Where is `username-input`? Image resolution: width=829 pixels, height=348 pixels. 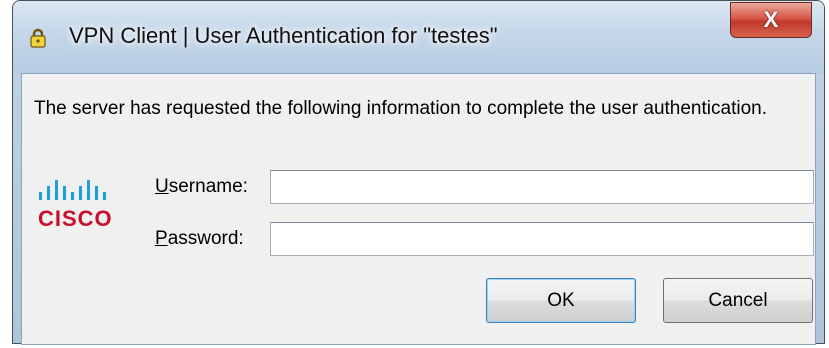
username-input is located at coordinates (542, 187).